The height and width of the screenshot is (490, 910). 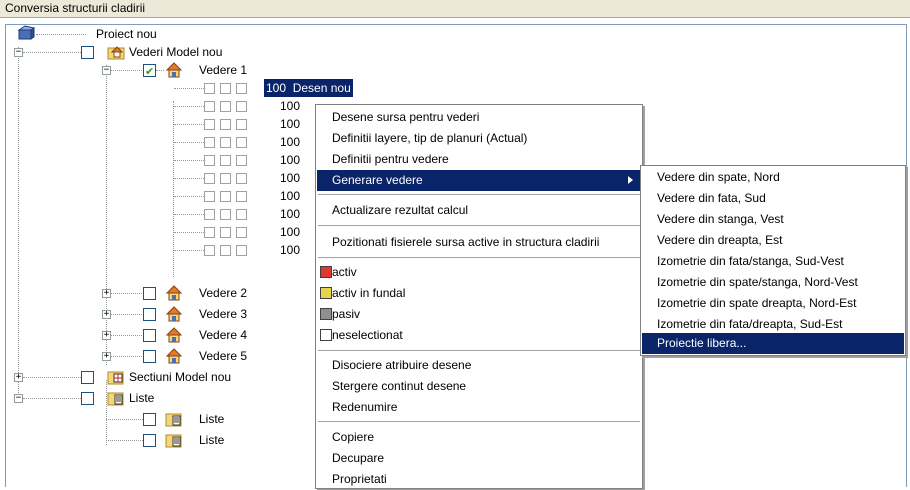 I want to click on menu-item-status-active: activ, so click(x=479, y=272).